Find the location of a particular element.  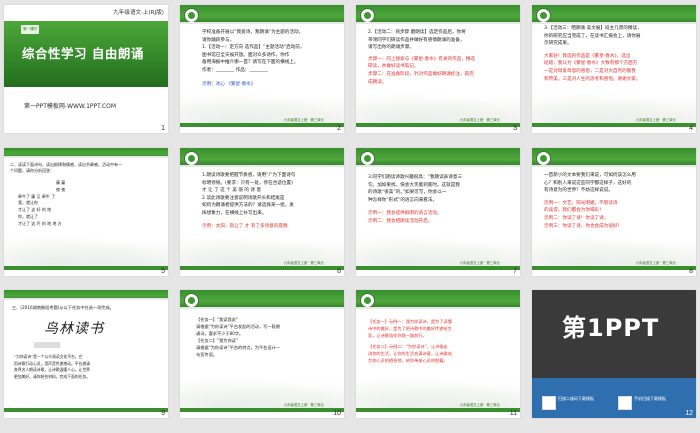

site-watermark: 第一PPT模板网-WWW.1PPT.COM is located at coordinates (70, 106).